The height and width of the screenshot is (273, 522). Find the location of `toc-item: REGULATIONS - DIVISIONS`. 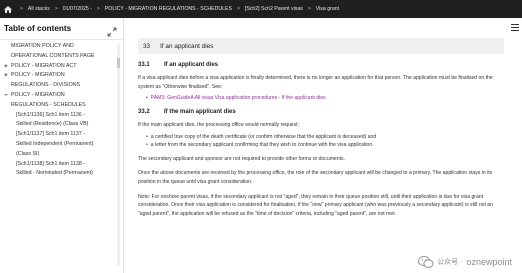

toc-item: REGULATIONS - DIVISIONS is located at coordinates (58, 86).